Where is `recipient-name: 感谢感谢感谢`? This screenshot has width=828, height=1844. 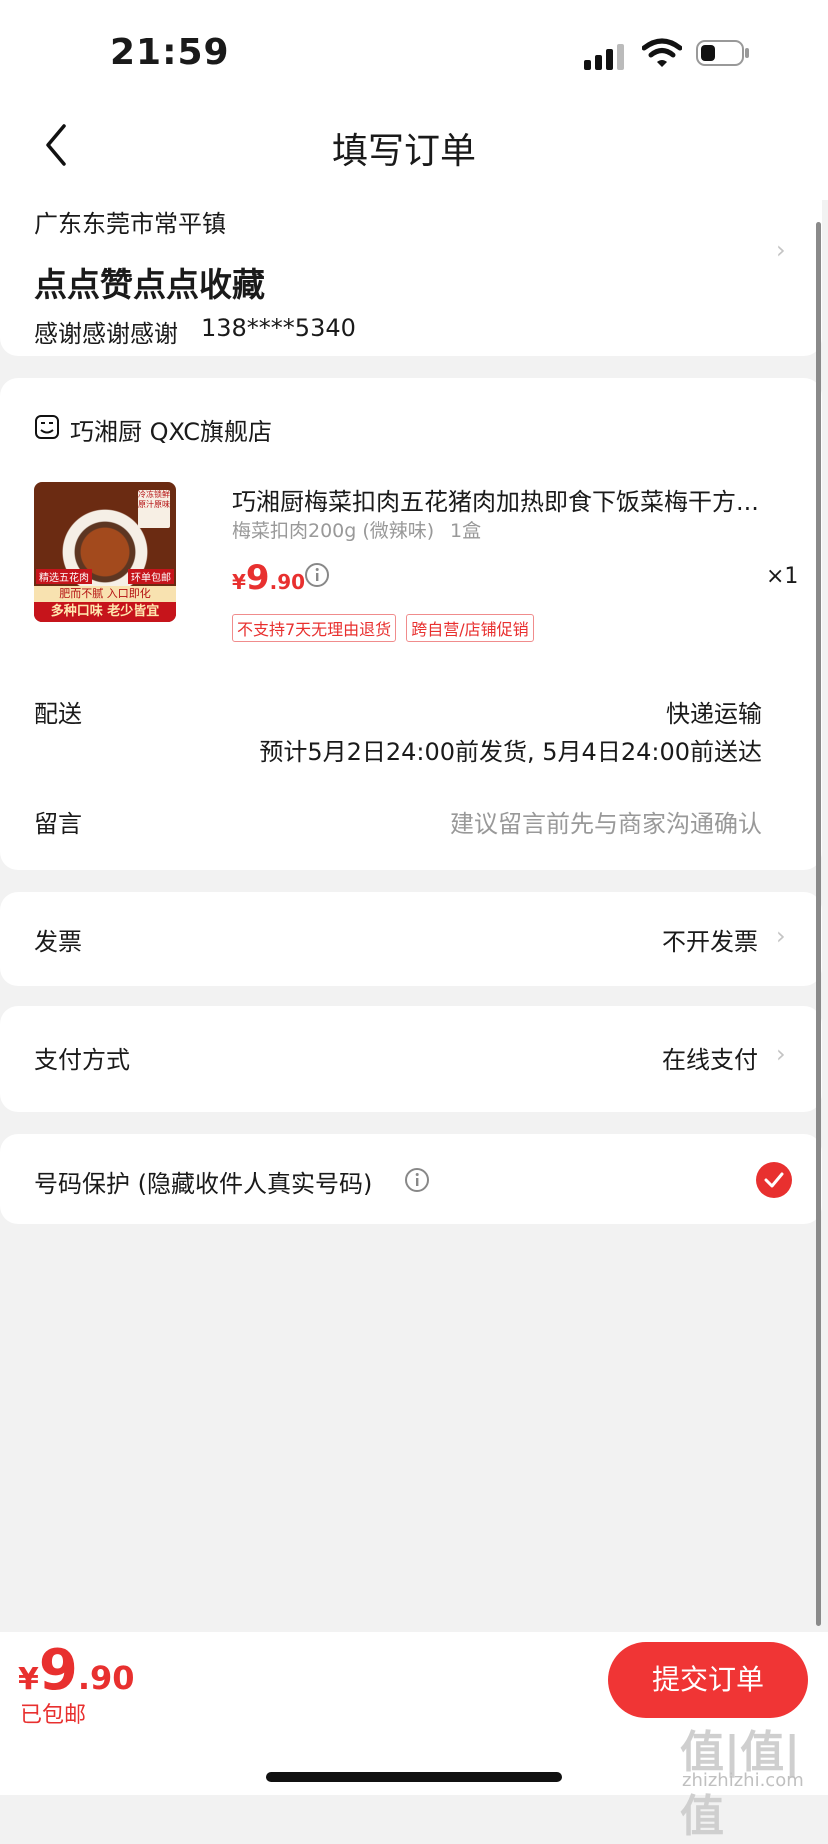 recipient-name: 感谢感谢感谢 is located at coordinates (106, 334).